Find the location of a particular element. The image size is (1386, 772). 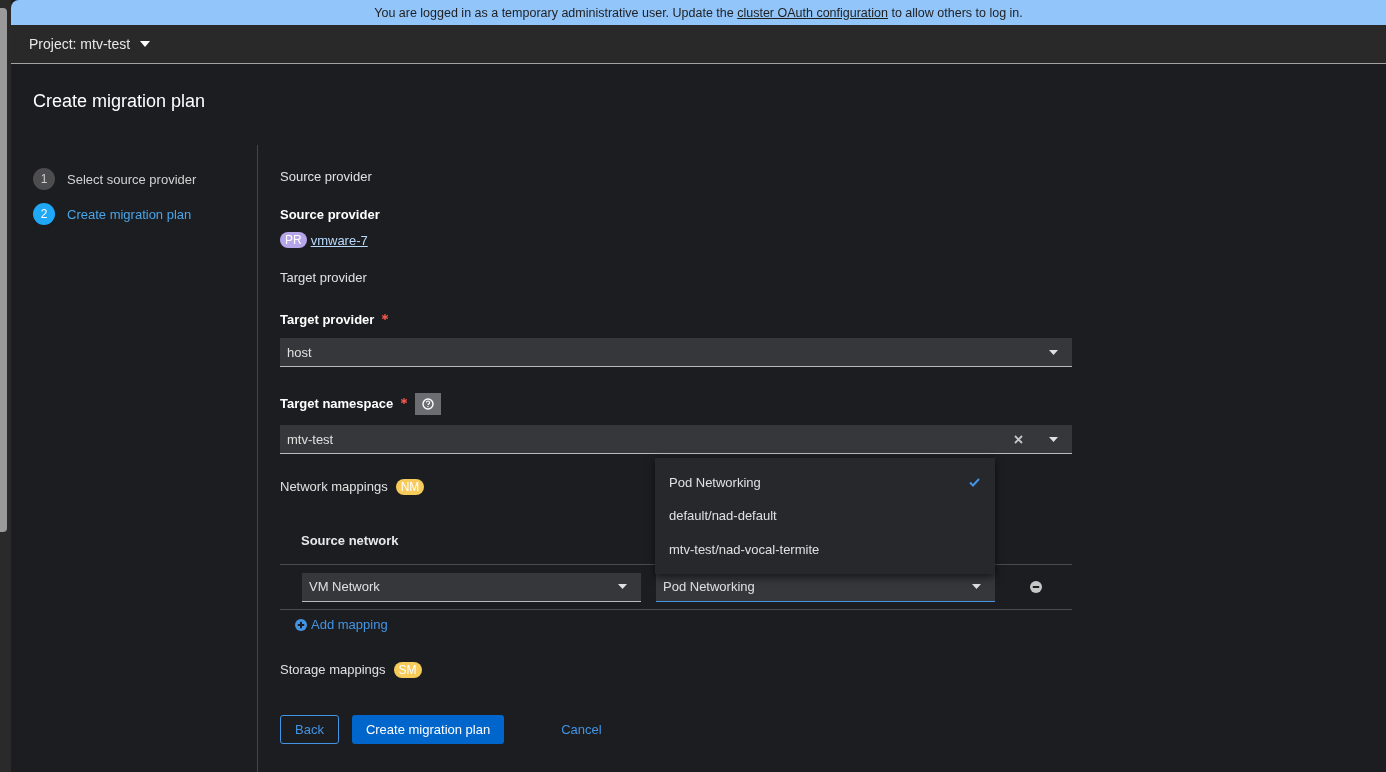

section-heading: Network mappings is located at coordinates (334, 487).